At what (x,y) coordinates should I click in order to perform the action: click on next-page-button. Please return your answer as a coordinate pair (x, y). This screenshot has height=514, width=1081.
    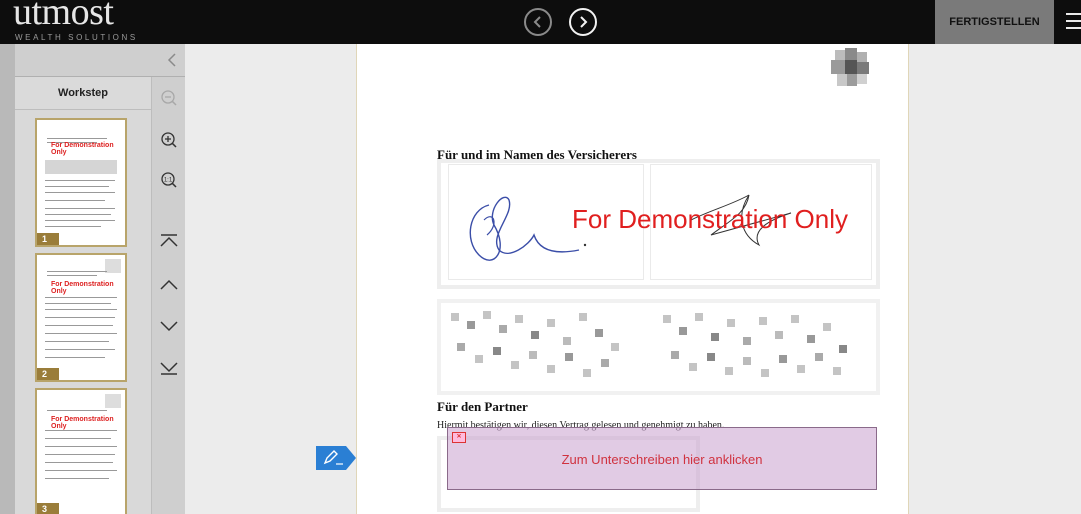
    Looking at the image, I should click on (169, 326).